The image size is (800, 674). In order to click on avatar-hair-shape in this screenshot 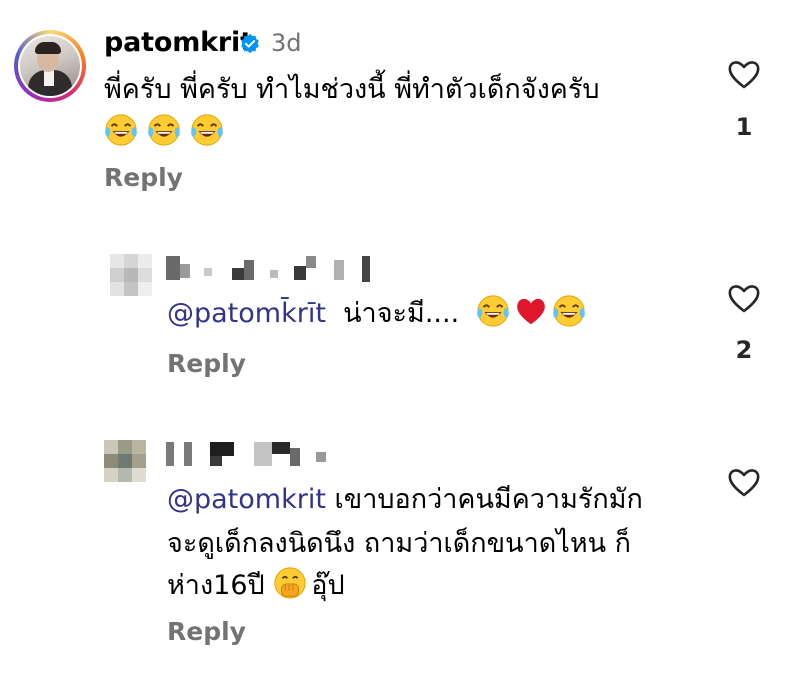, I will do `click(48, 48)`.